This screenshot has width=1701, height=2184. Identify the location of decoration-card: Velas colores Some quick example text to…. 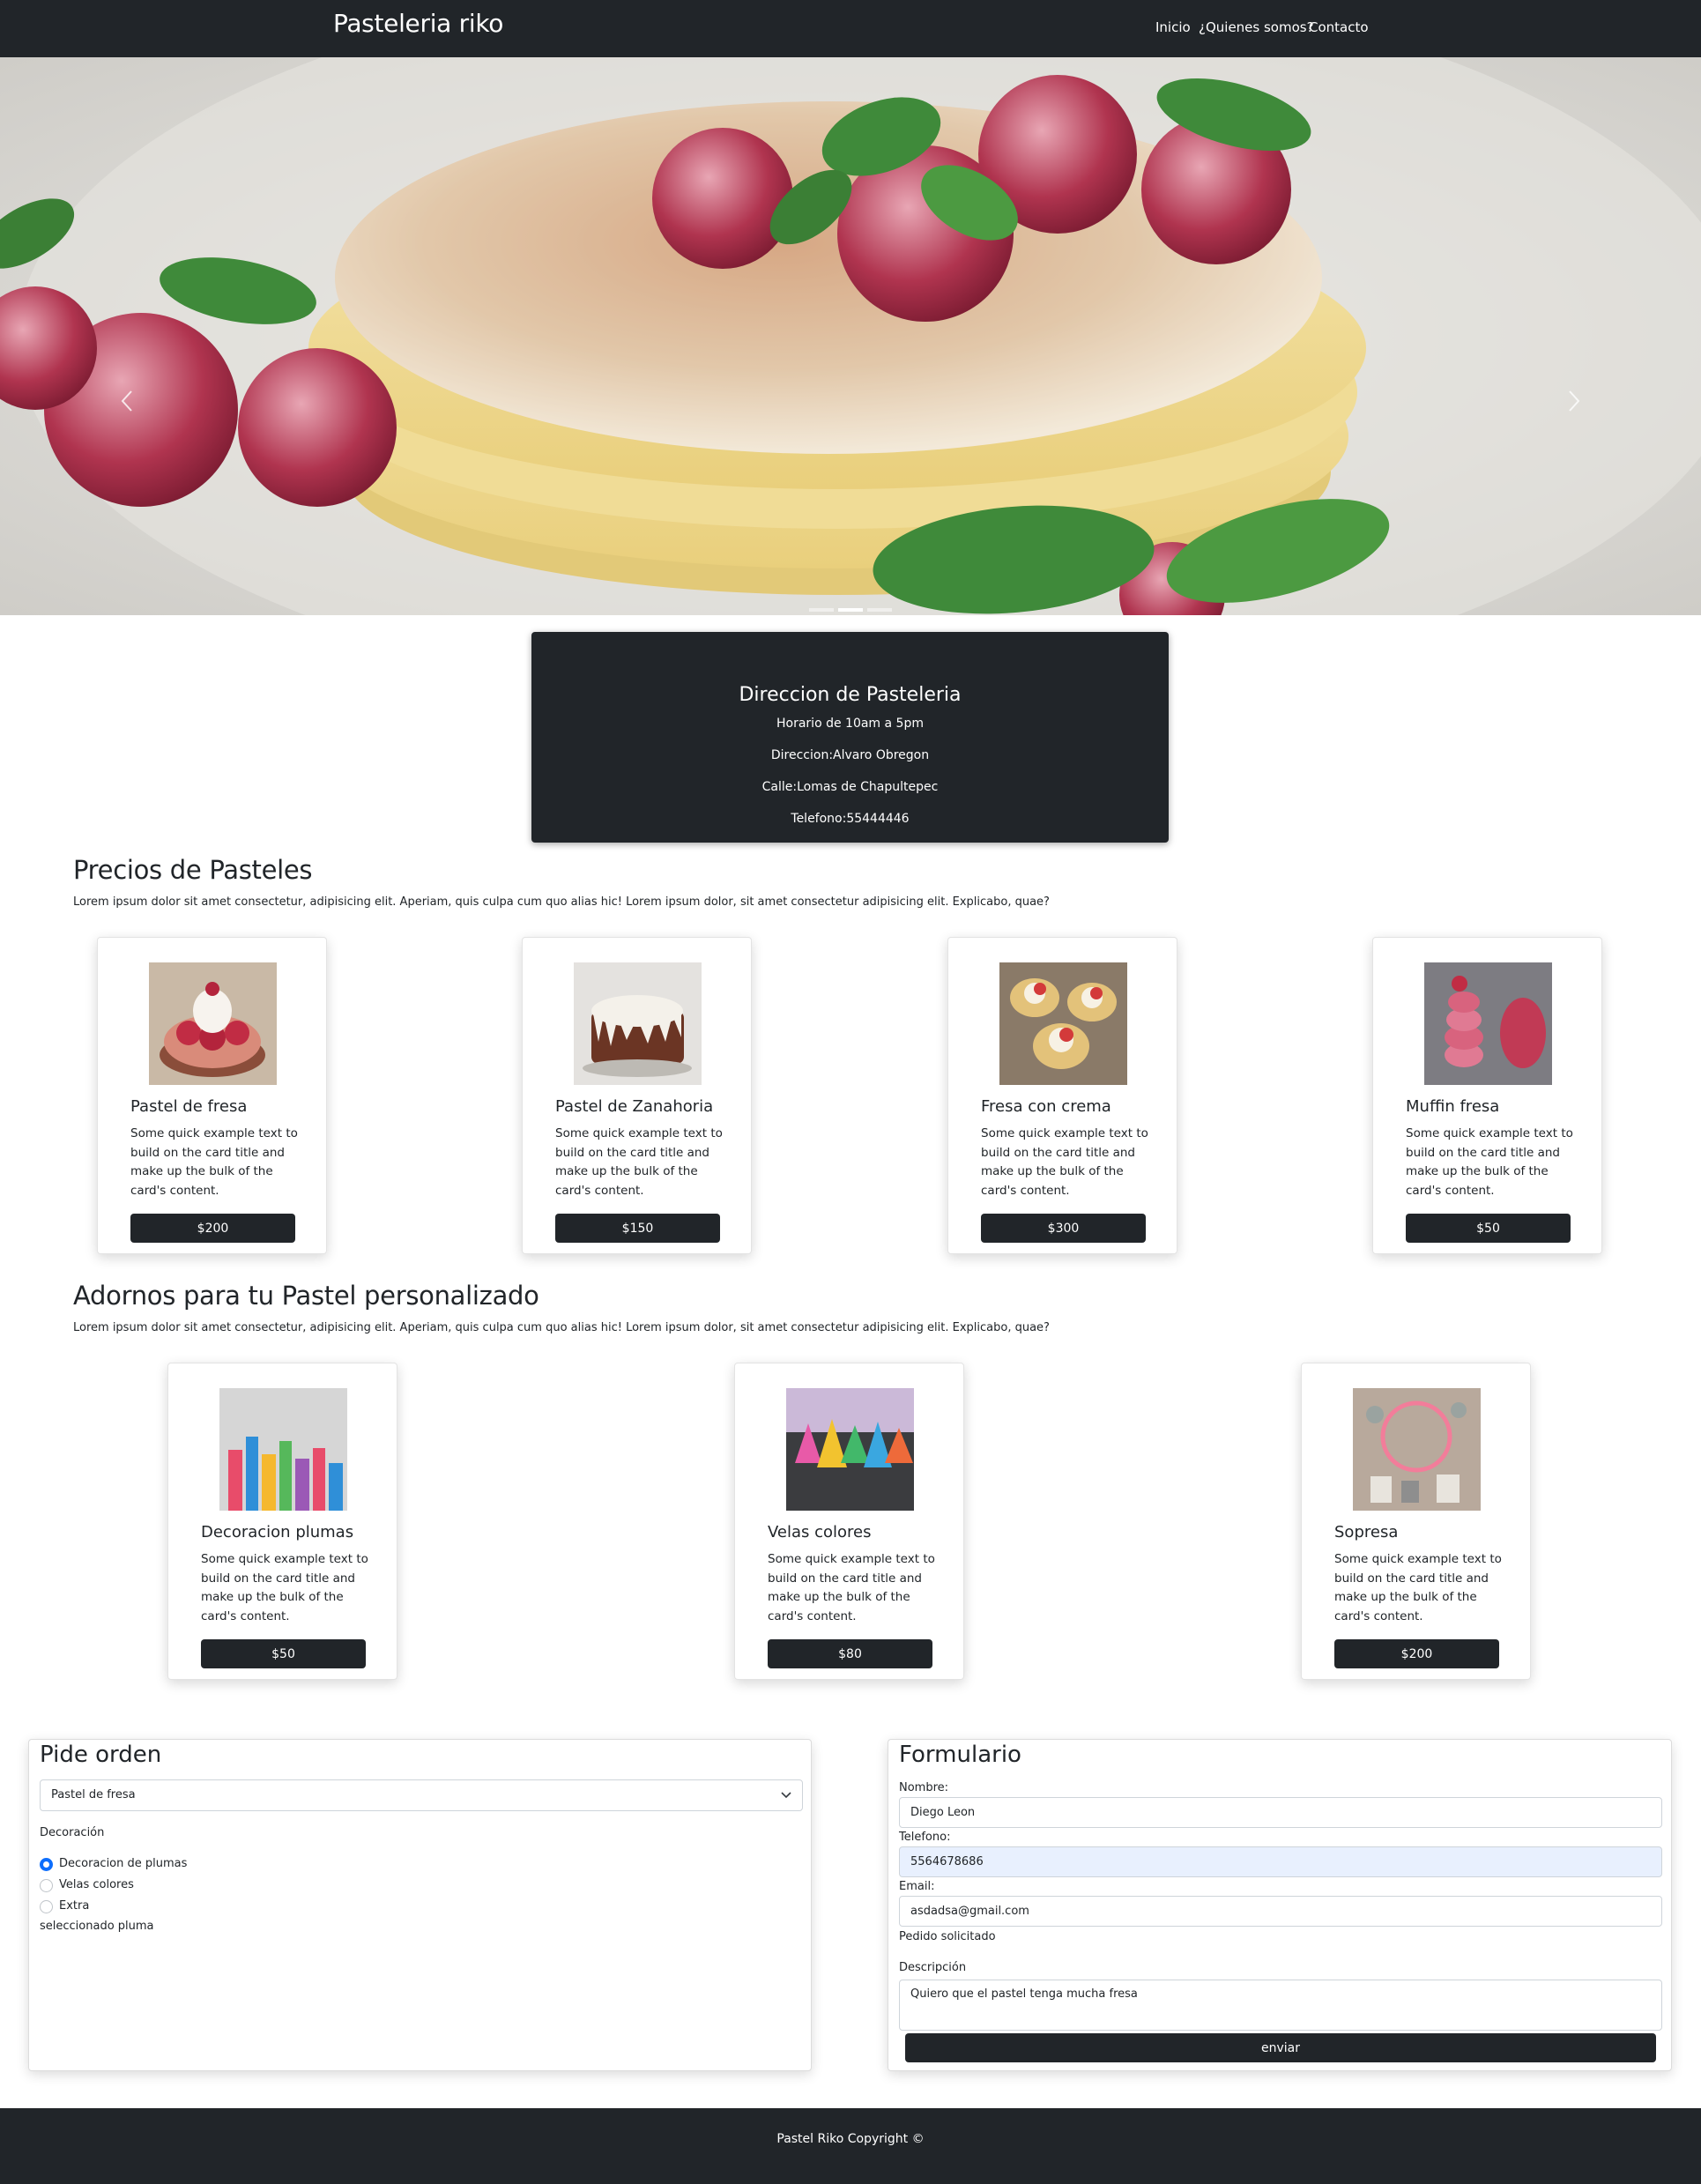
(849, 1521).